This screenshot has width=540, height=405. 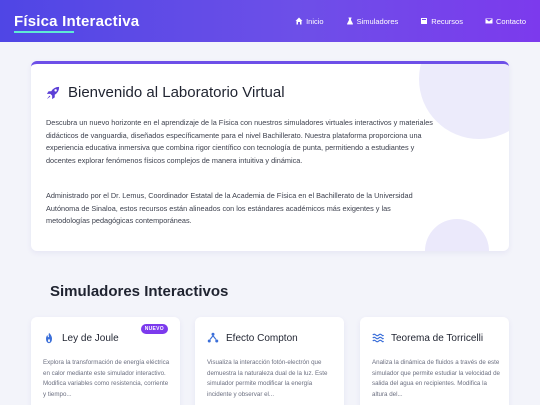 I want to click on home-icon, so click(x=299, y=21).